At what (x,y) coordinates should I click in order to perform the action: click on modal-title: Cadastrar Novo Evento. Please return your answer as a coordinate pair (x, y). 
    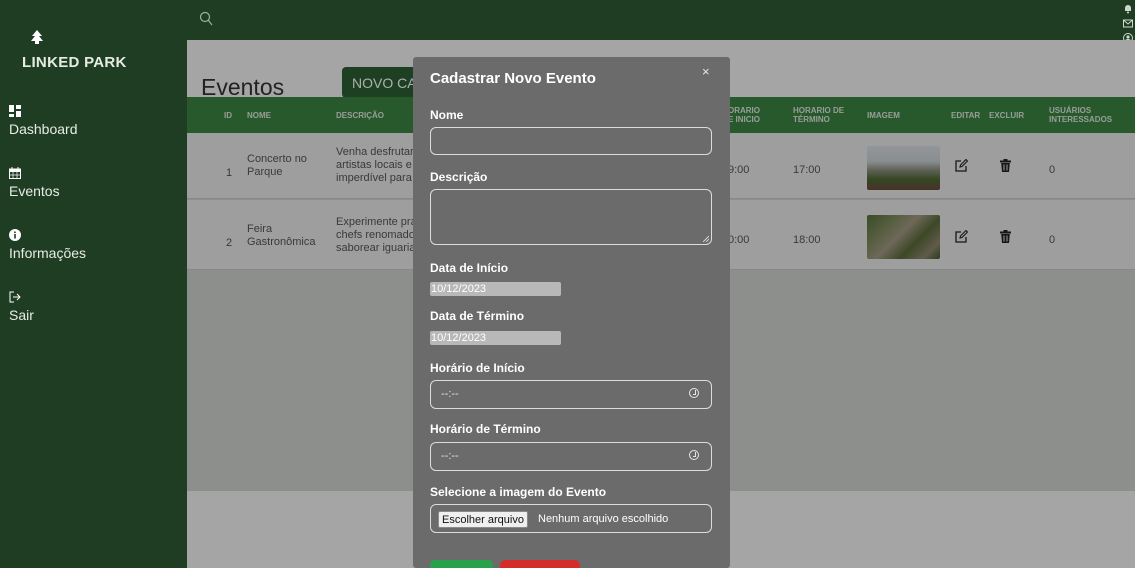
    Looking at the image, I should click on (513, 78).